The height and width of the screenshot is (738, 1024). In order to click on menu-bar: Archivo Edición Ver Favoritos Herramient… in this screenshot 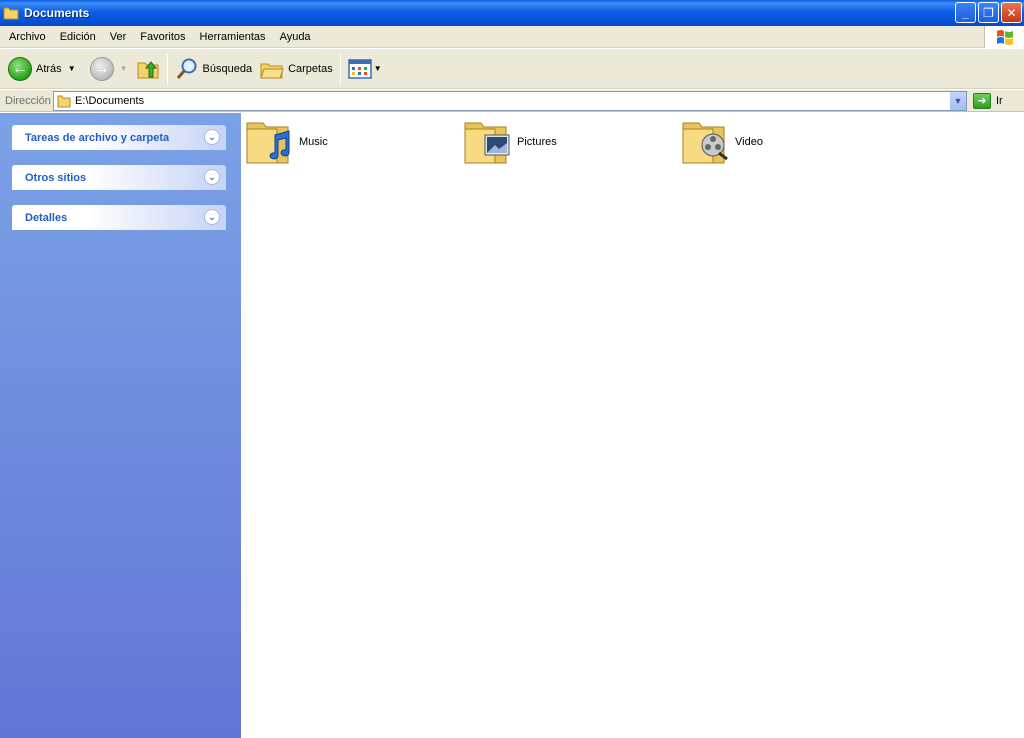, I will do `click(512, 37)`.